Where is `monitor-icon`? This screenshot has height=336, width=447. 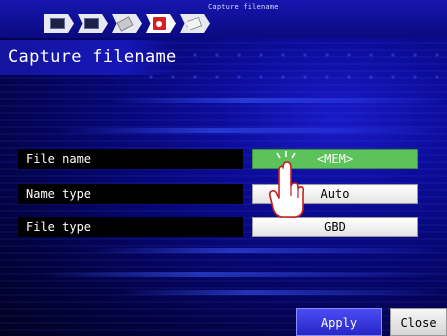
monitor-icon is located at coordinates (57, 23).